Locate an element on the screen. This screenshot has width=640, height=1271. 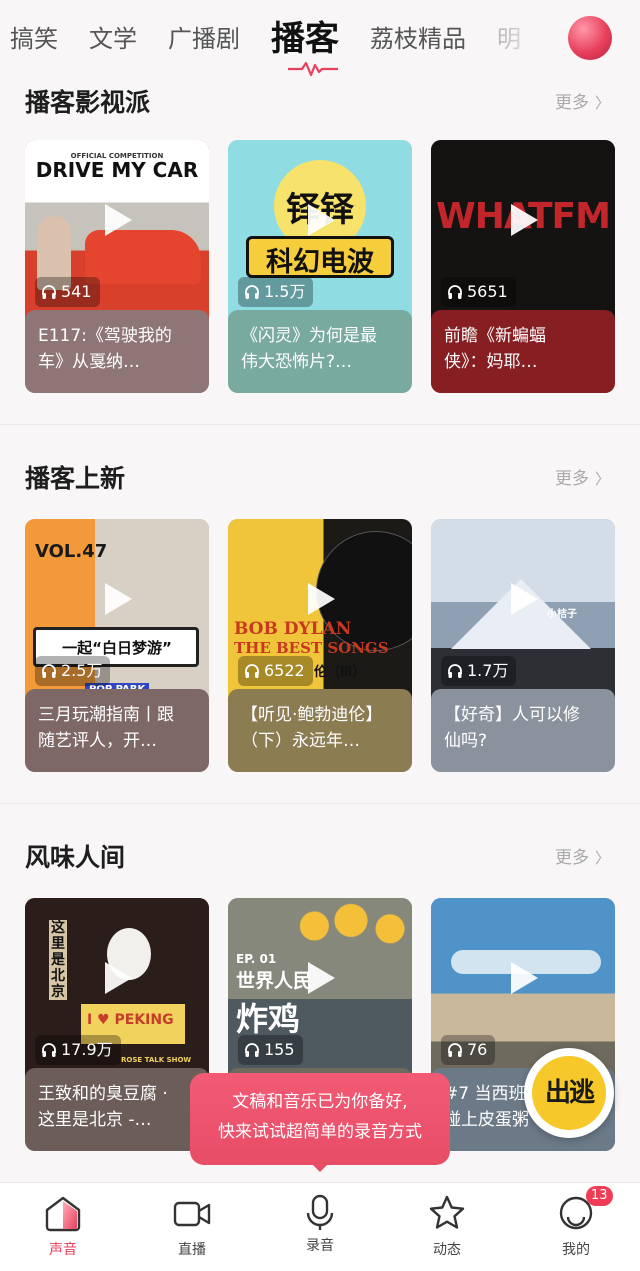
section-title: 播客影视派 is located at coordinates (88, 102).